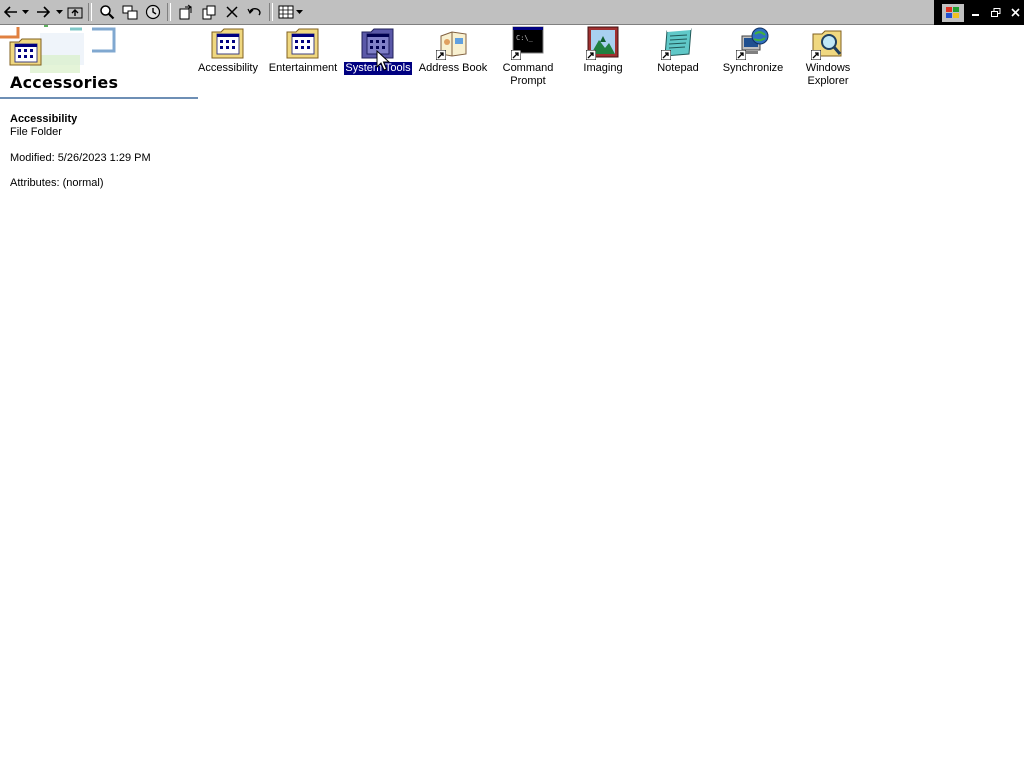 Image resolution: width=1024 pixels, height=768 pixels. I want to click on icon-synchronize: Synchronize, so click(753, 50).